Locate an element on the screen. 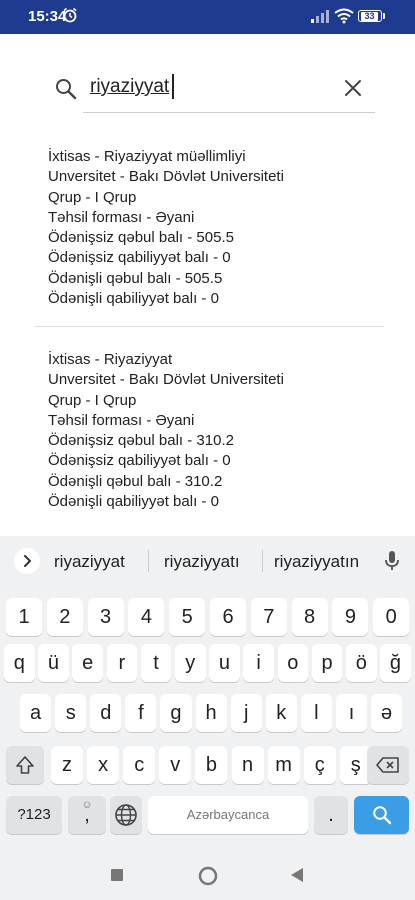 The image size is (415, 900). search-query: riyaziyyat is located at coordinates (130, 86).